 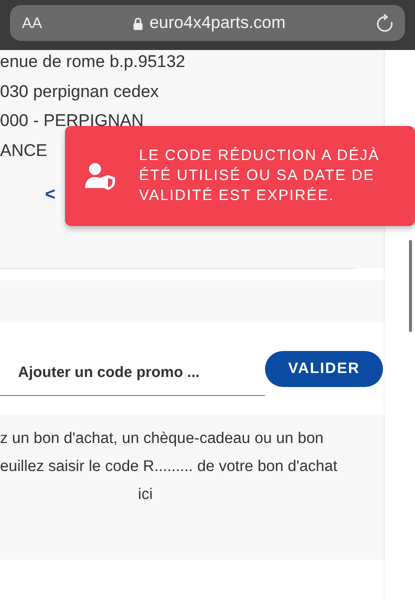 What do you see at coordinates (217, 23) in the screenshot?
I see `url-text: euro4x4parts.com` at bounding box center [217, 23].